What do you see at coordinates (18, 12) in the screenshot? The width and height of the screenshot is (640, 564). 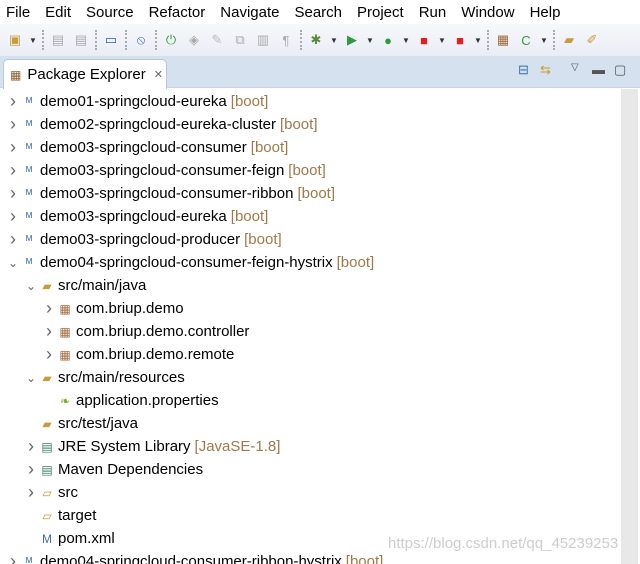 I see `menu-file: File` at bounding box center [18, 12].